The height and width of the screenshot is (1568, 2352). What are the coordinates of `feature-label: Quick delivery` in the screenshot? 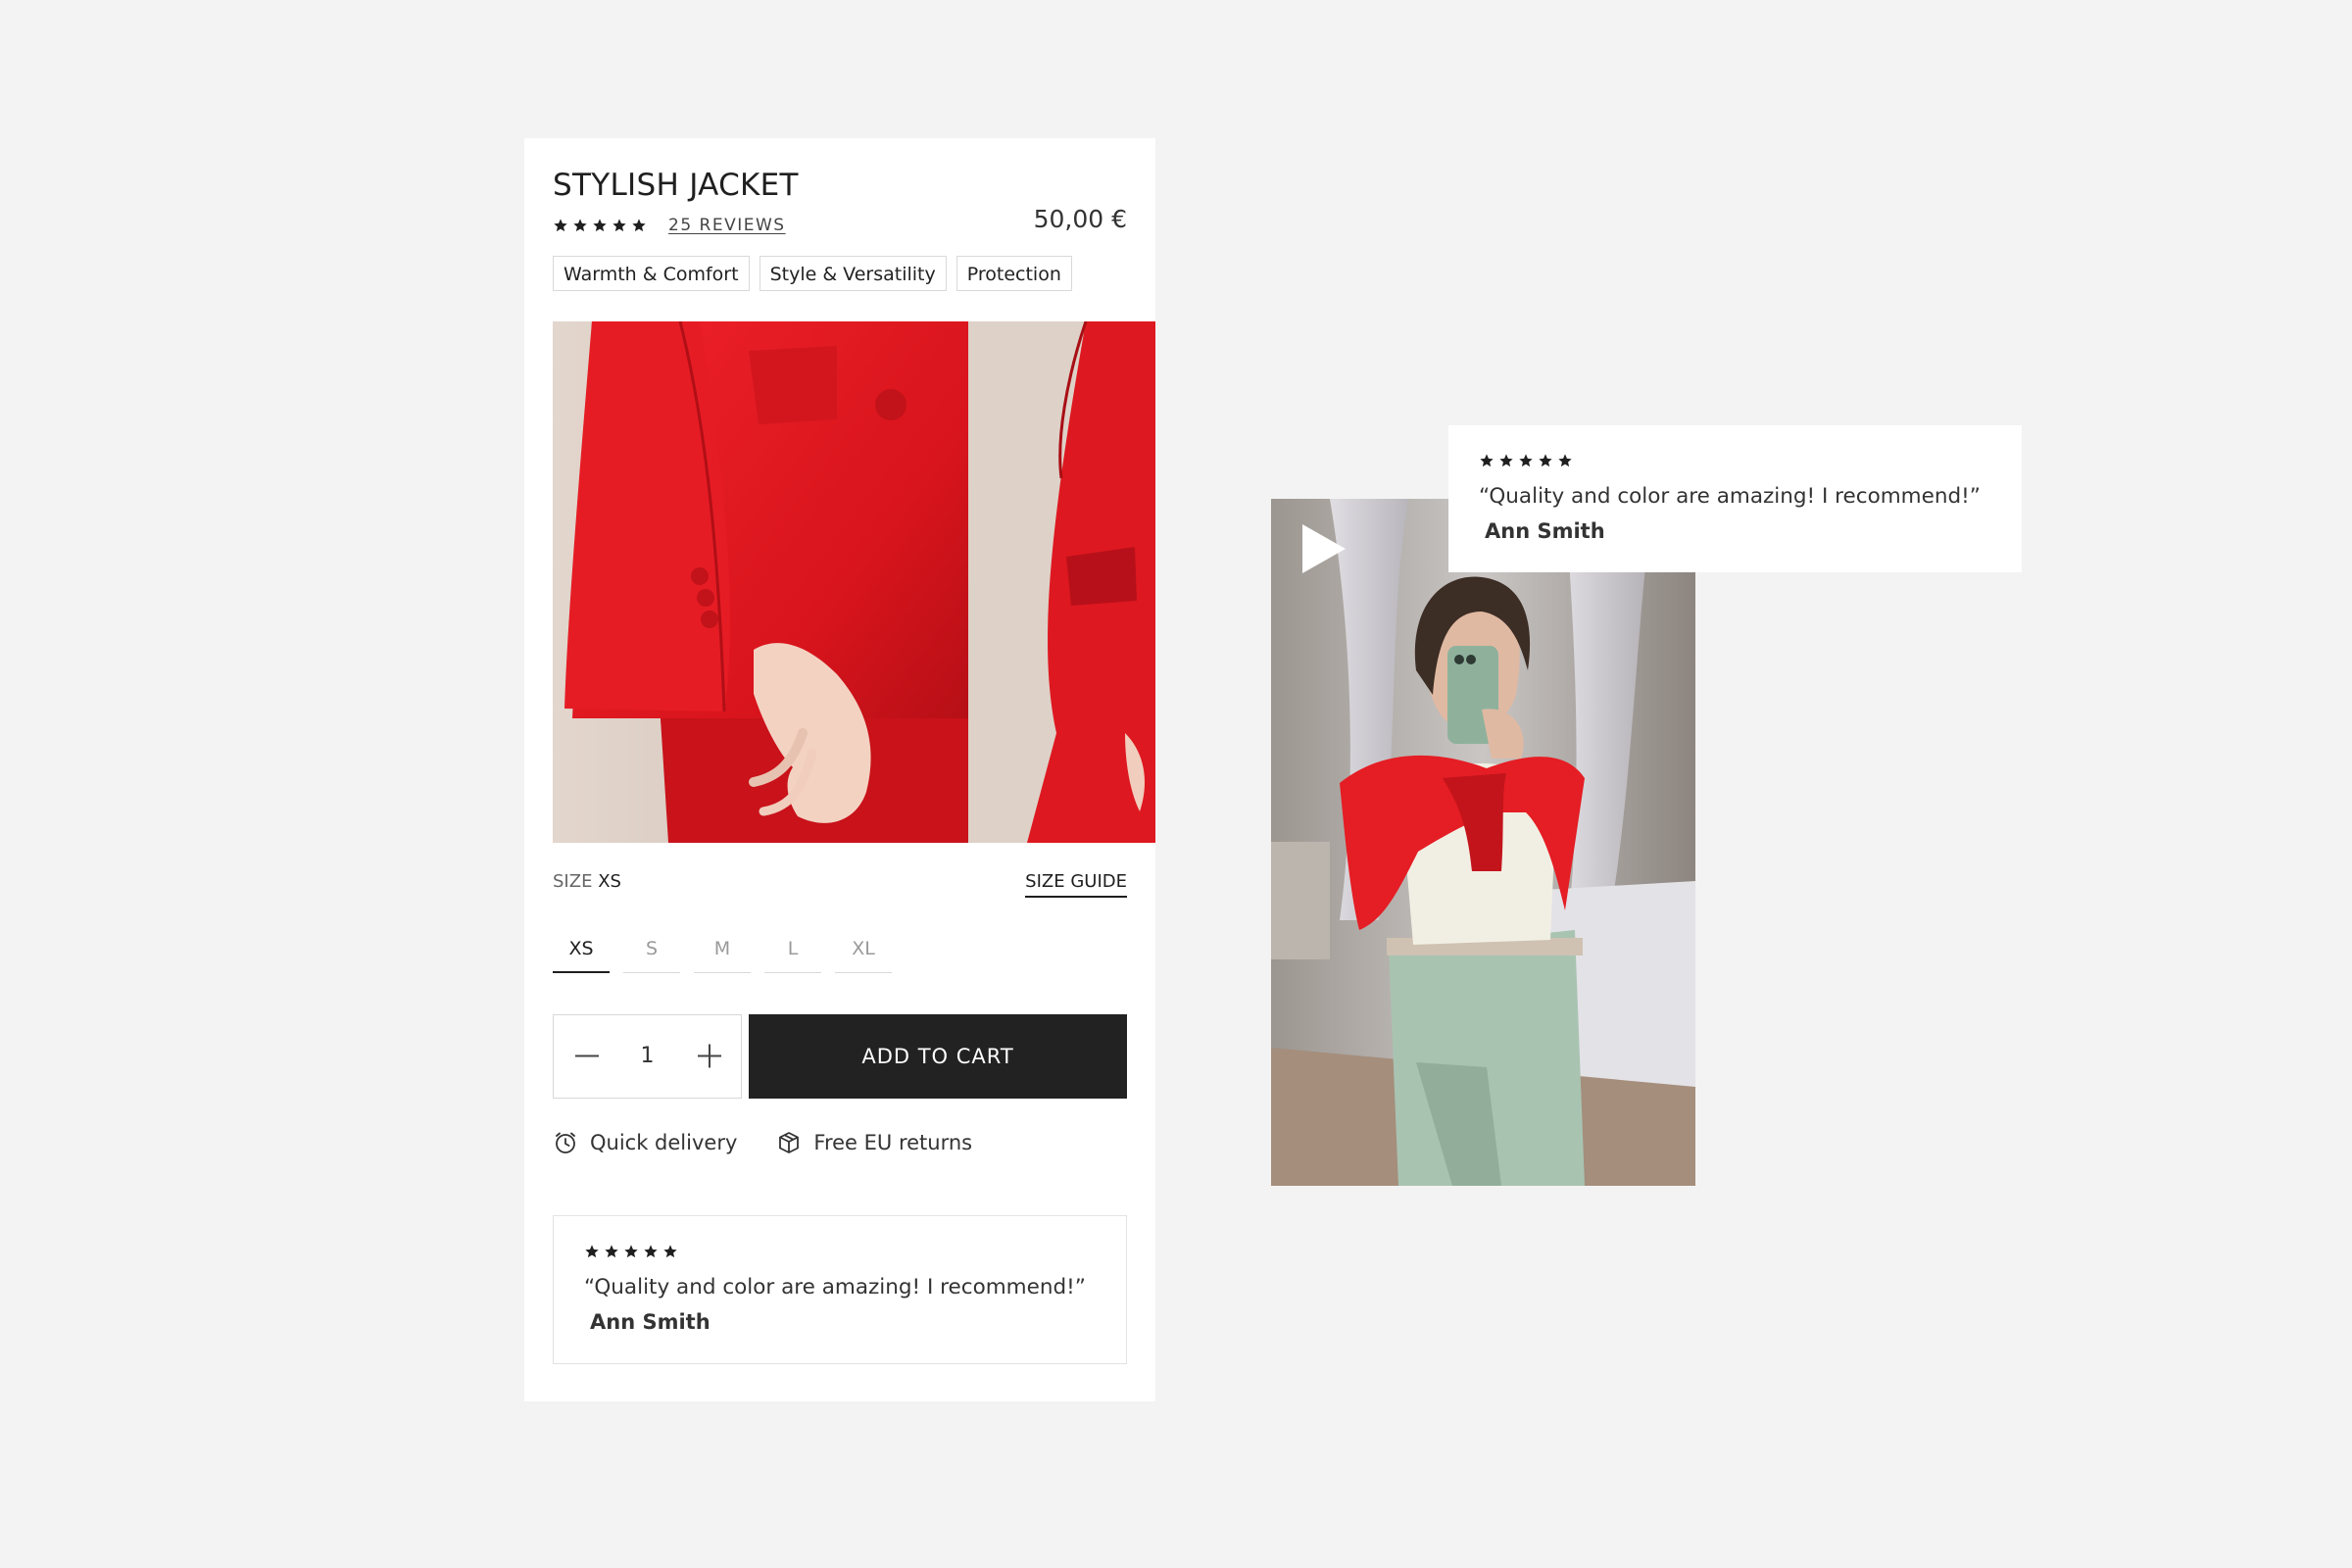 It's located at (664, 1142).